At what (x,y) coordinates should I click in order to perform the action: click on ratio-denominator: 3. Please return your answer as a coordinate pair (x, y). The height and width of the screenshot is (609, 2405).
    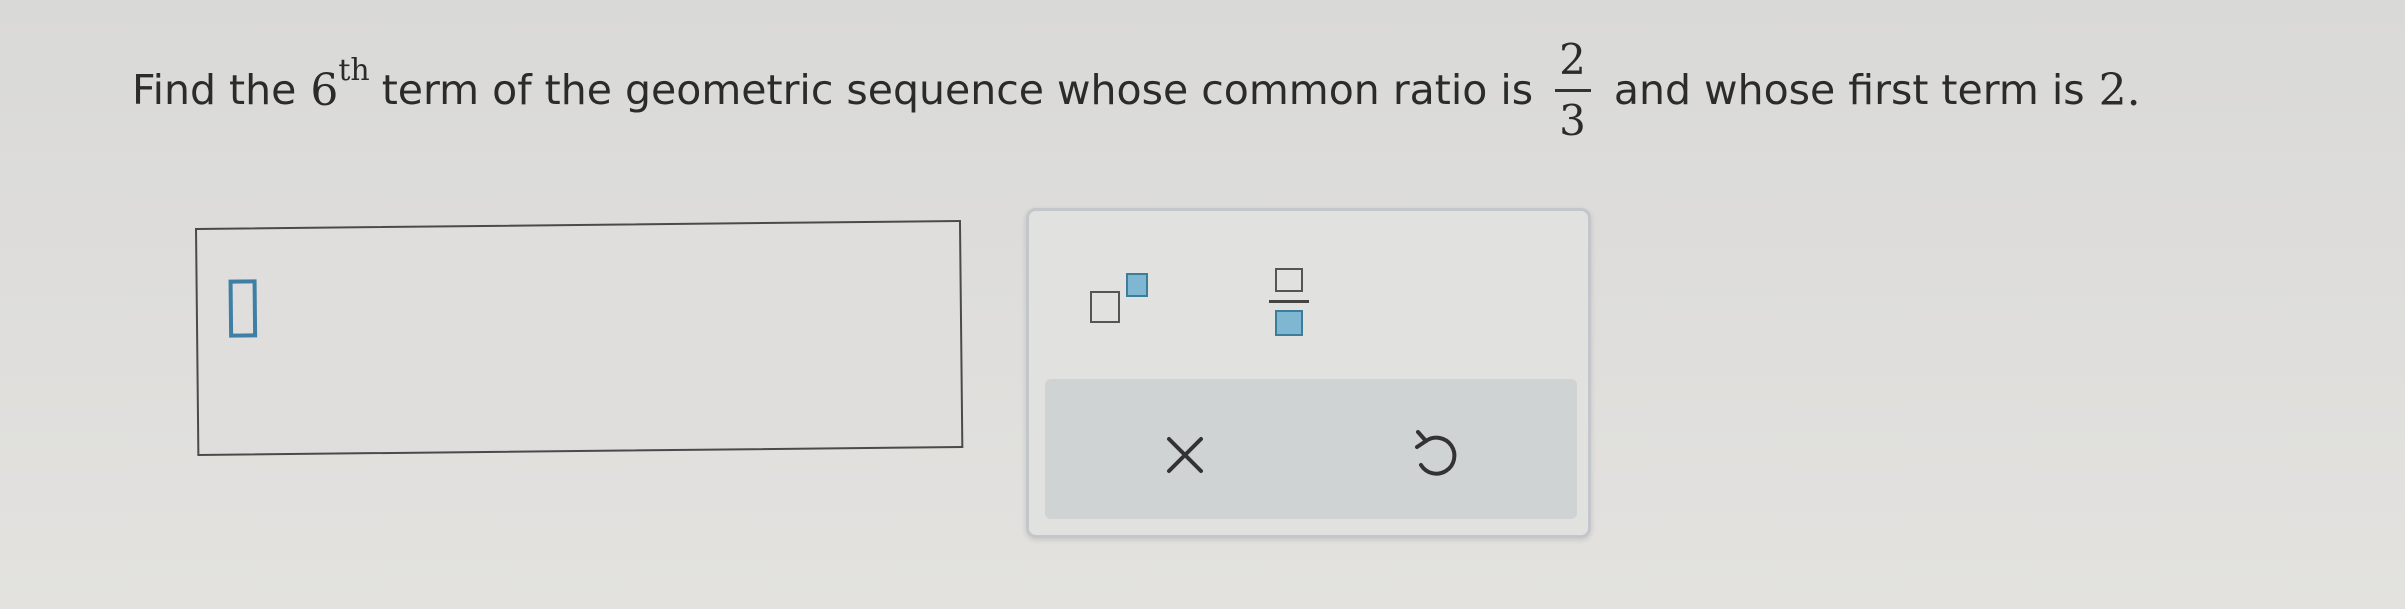
    Looking at the image, I should click on (1572, 120).